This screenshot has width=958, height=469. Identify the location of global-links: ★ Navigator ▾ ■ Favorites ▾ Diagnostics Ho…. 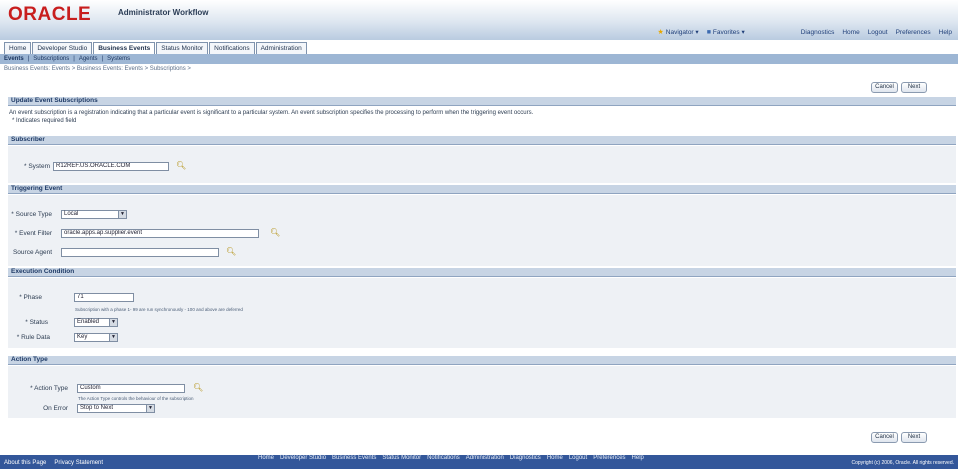
(805, 32).